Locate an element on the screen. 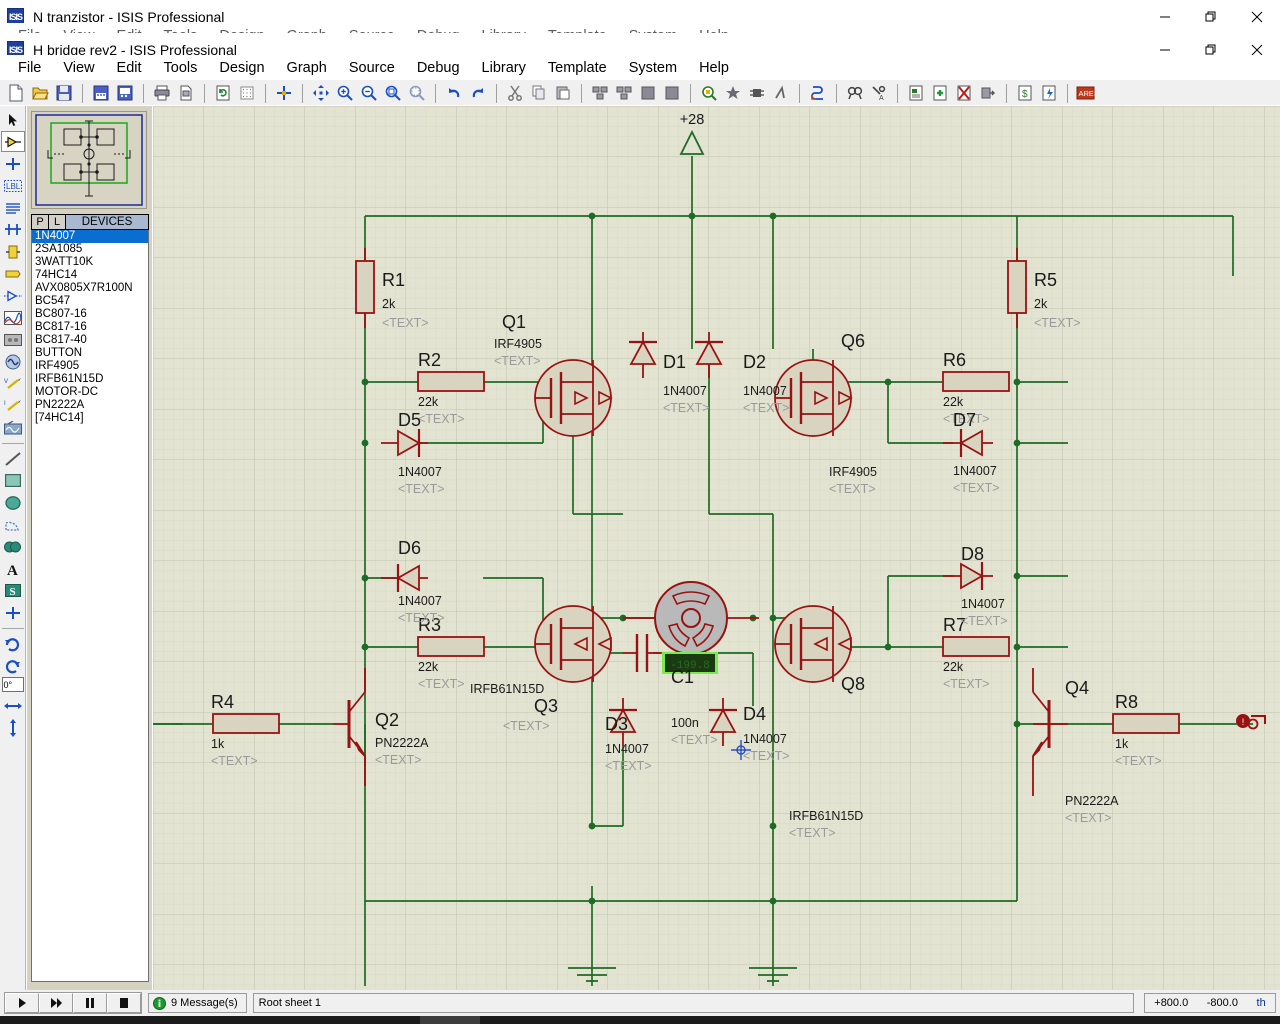 Image resolution: width=1280 pixels, height=1024 pixels. bill-of-materials-icon: $ is located at coordinates (1024, 93).